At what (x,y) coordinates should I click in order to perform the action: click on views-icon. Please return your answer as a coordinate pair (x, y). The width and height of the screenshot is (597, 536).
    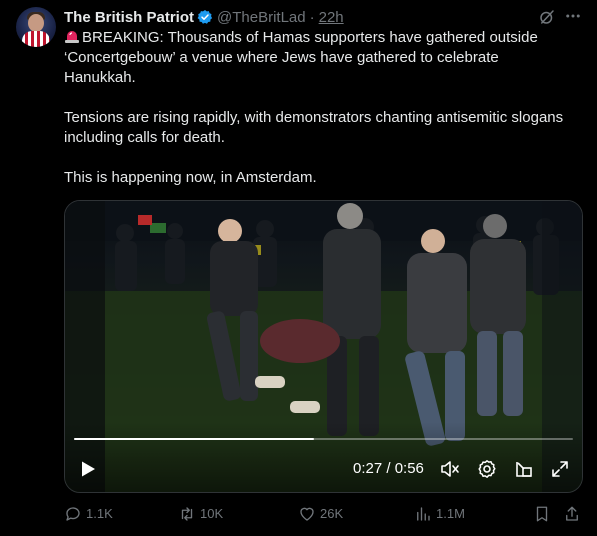
    Looking at the image, I should click on (423, 514).